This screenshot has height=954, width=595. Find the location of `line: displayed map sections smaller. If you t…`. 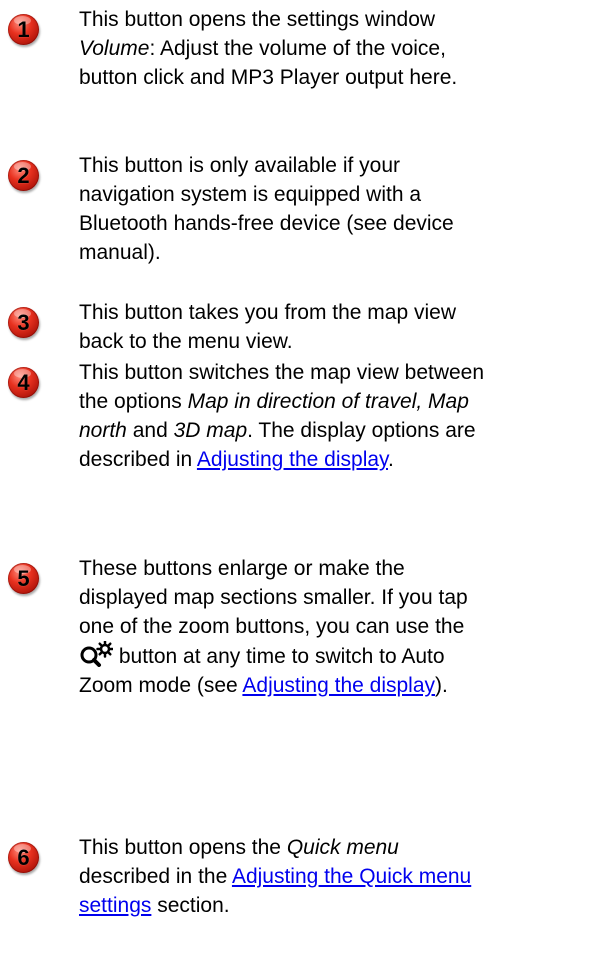

line: displayed map sections smaller. If you t… is located at coordinates (273, 597).